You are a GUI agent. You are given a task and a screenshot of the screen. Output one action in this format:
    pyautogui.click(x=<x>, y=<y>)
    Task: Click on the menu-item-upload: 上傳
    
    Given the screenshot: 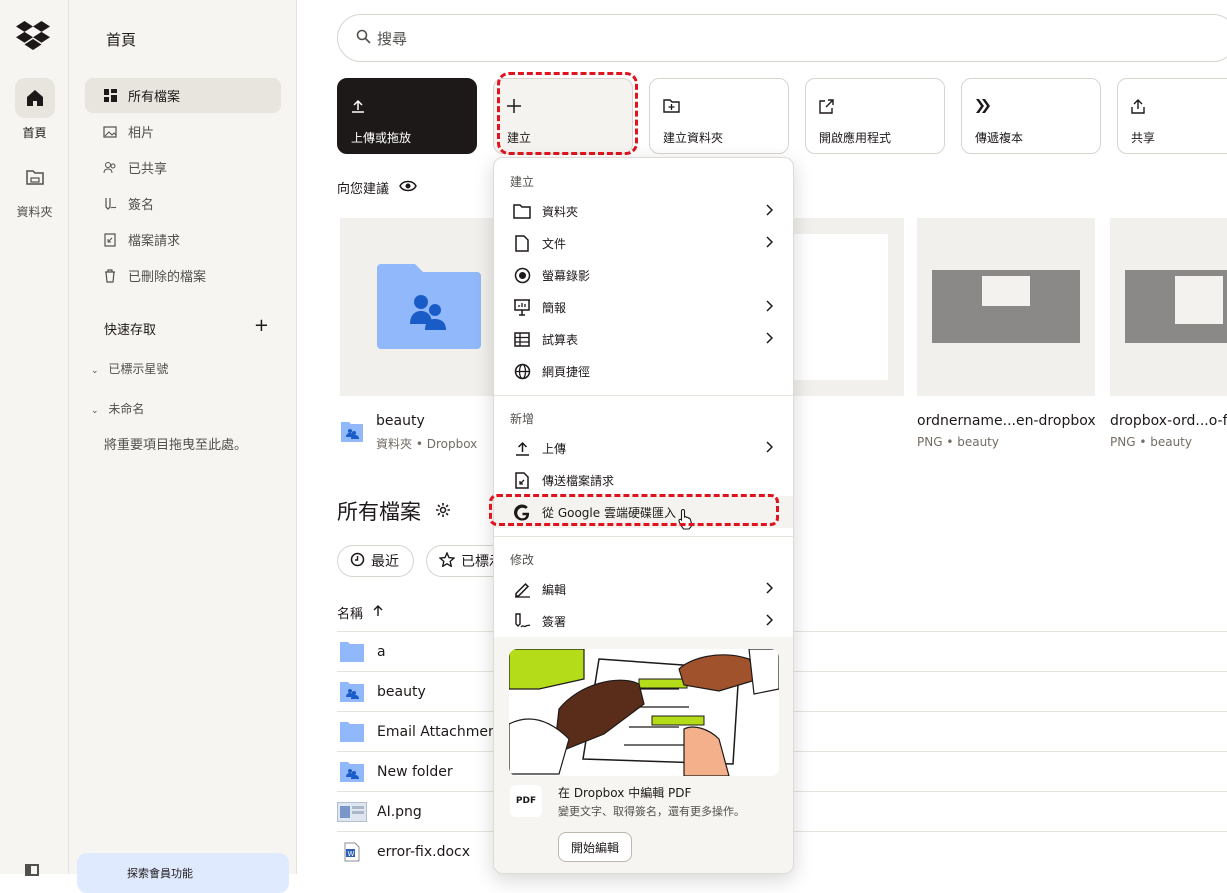 What is the action you would take?
    pyautogui.click(x=643, y=448)
    